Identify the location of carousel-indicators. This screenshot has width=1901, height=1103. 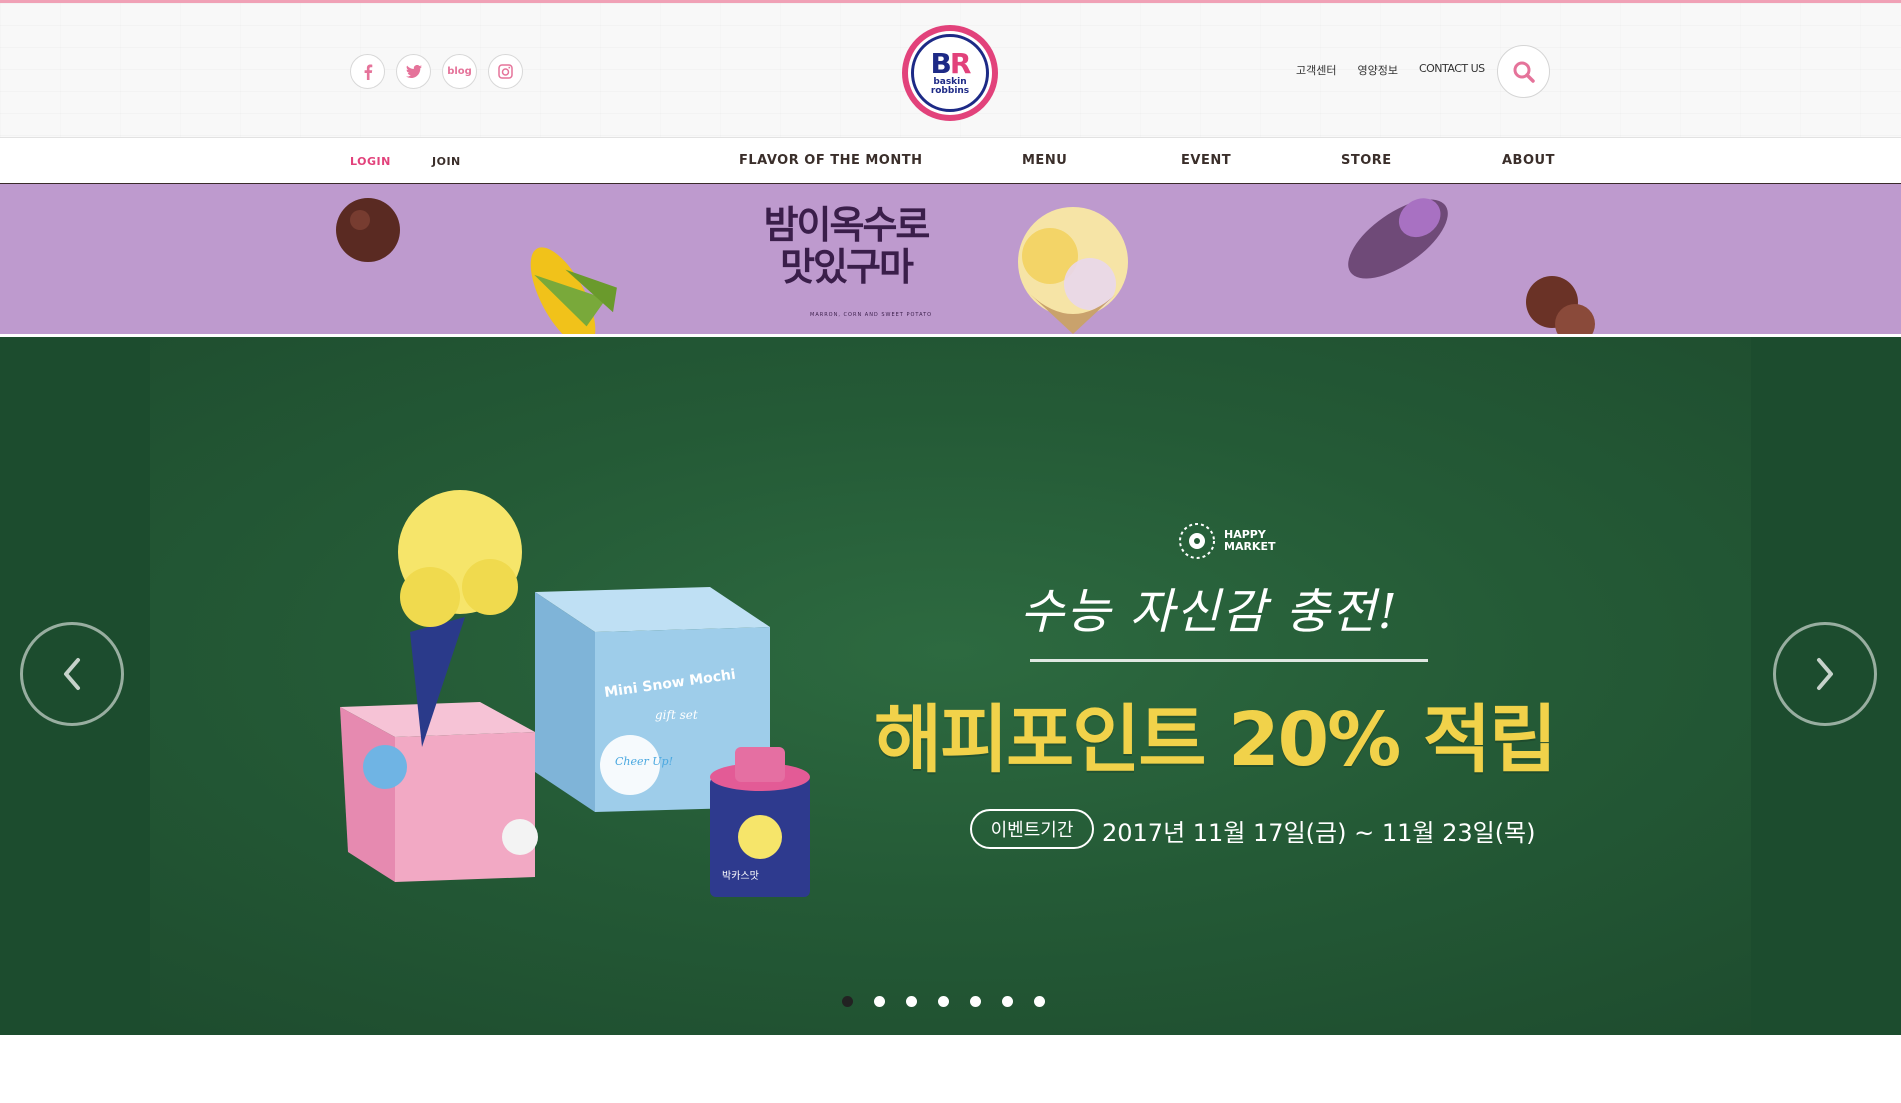
(943, 1001).